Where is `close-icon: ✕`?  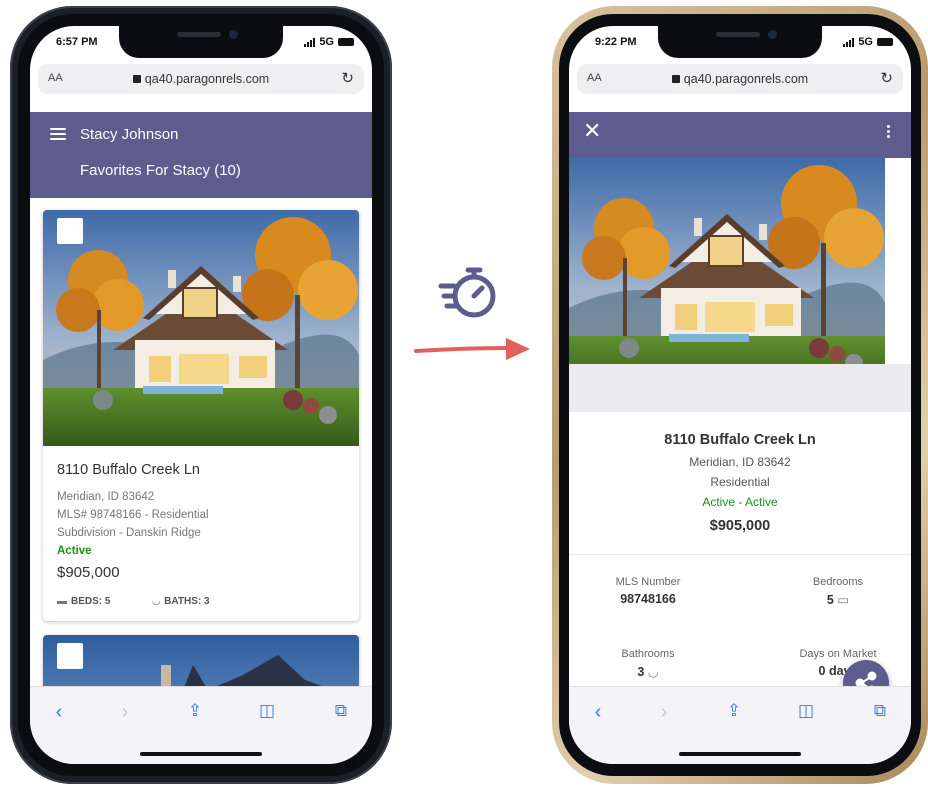
close-icon: ✕ is located at coordinates (592, 131).